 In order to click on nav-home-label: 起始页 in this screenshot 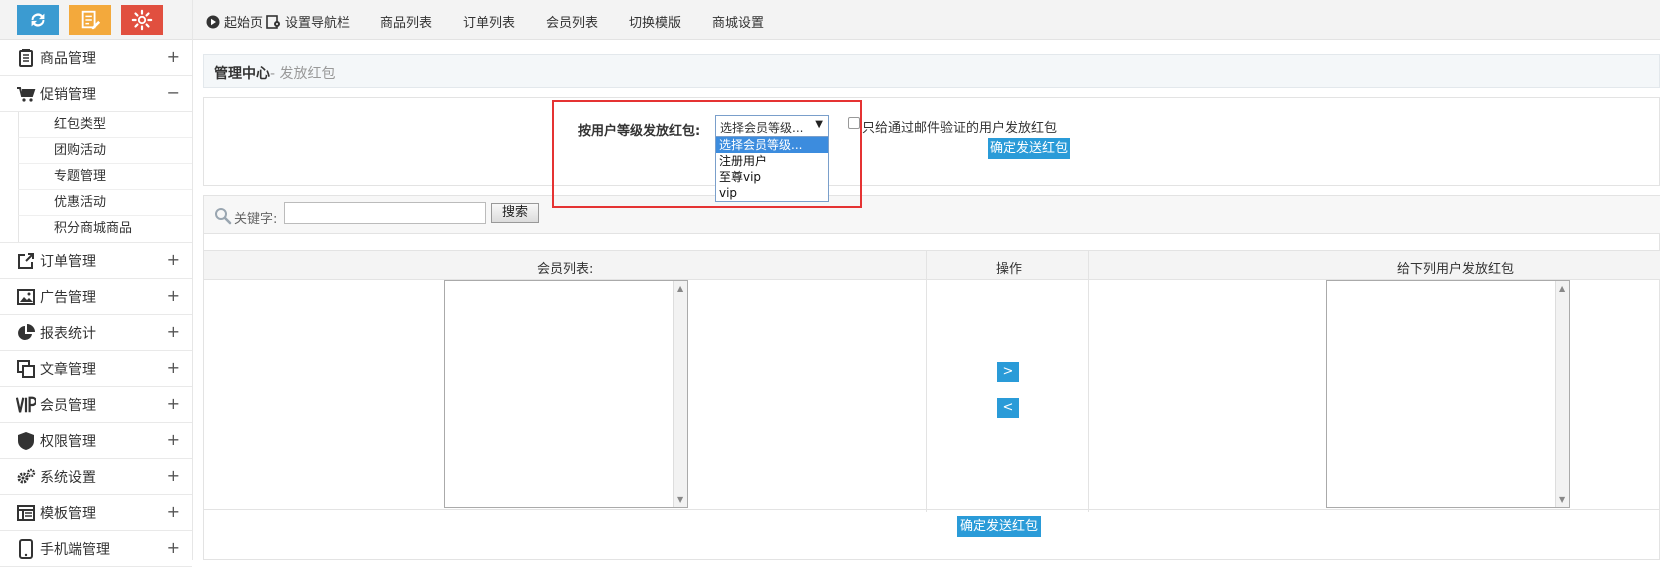, I will do `click(244, 23)`.